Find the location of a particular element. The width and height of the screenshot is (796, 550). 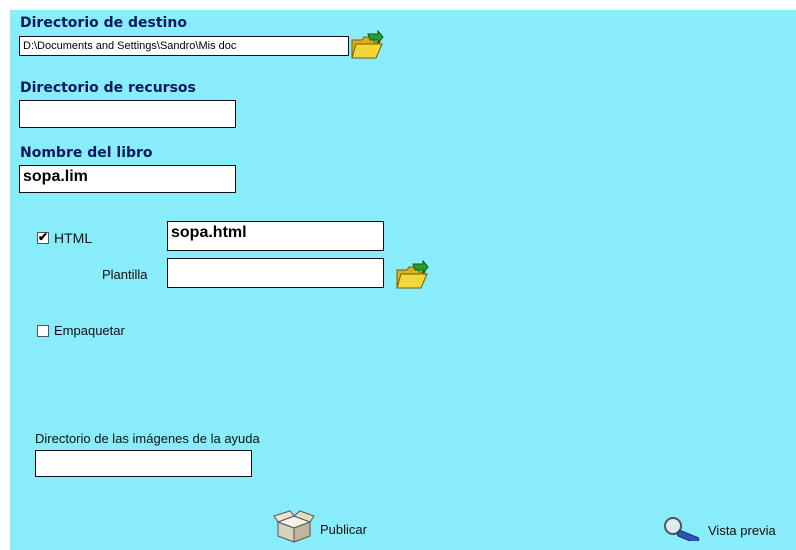

html-checkbox: ✔ is located at coordinates (43, 237).